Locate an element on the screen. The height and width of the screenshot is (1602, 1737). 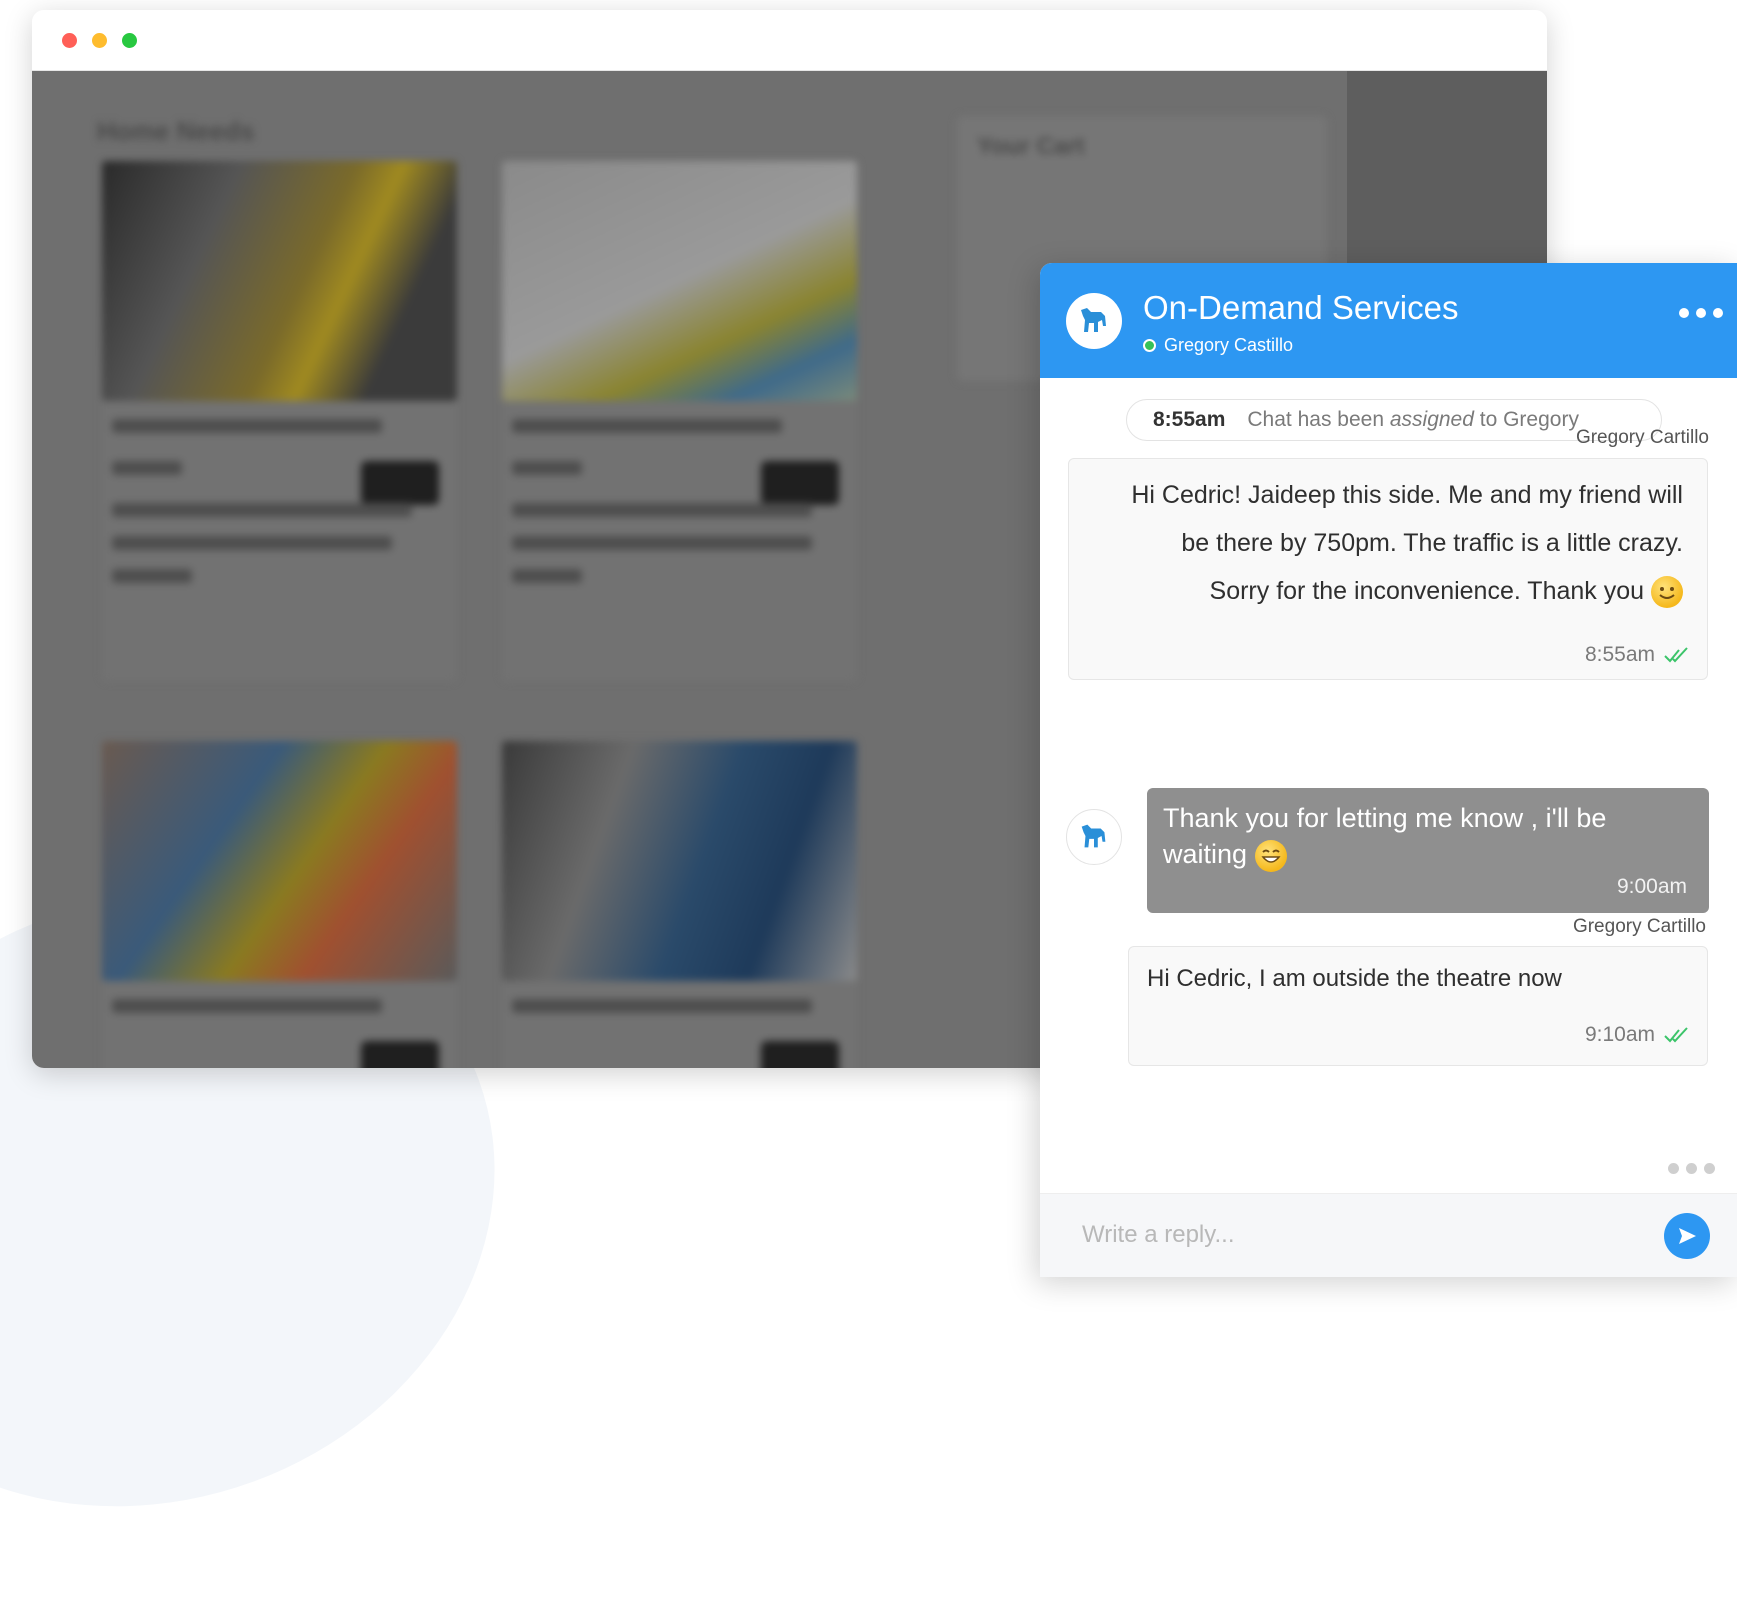
message-meta: 9:10am is located at coordinates (1638, 1035).